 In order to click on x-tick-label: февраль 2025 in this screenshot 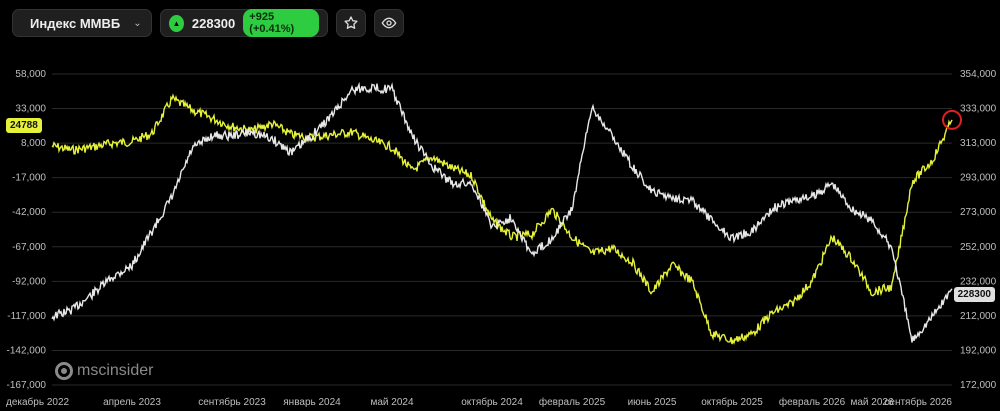, I will do `click(572, 402)`.